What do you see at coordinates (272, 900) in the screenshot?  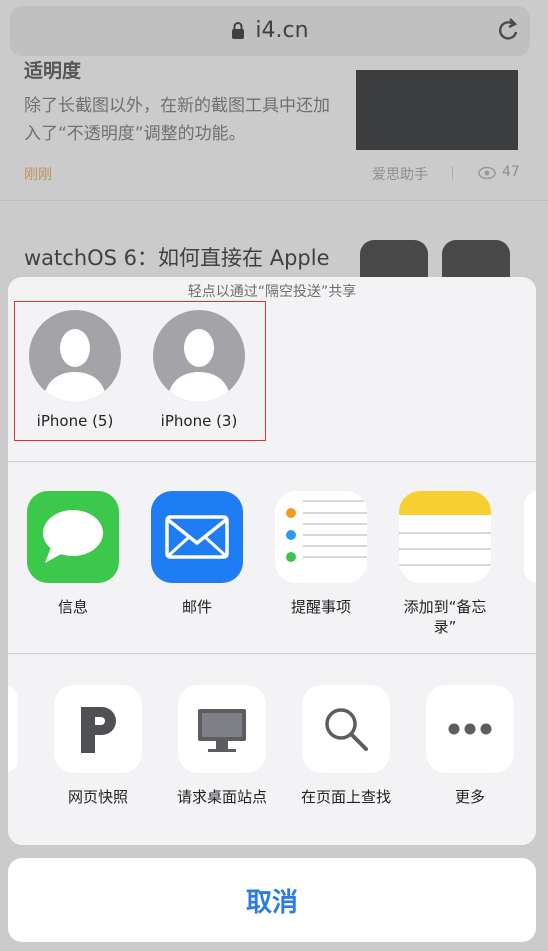 I see `cancel-button: 取消` at bounding box center [272, 900].